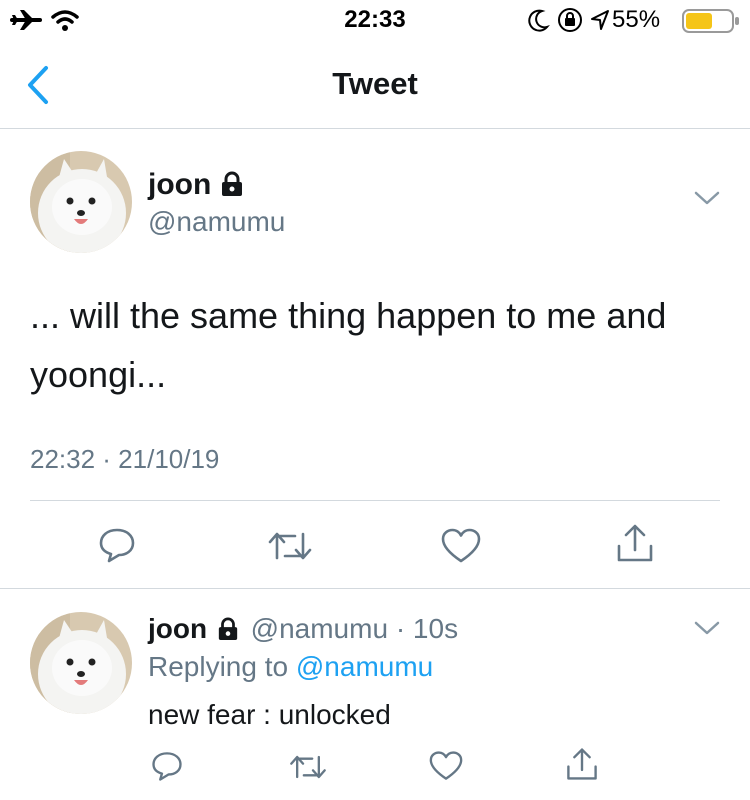  What do you see at coordinates (375, 588) in the screenshot?
I see `actions-divider` at bounding box center [375, 588].